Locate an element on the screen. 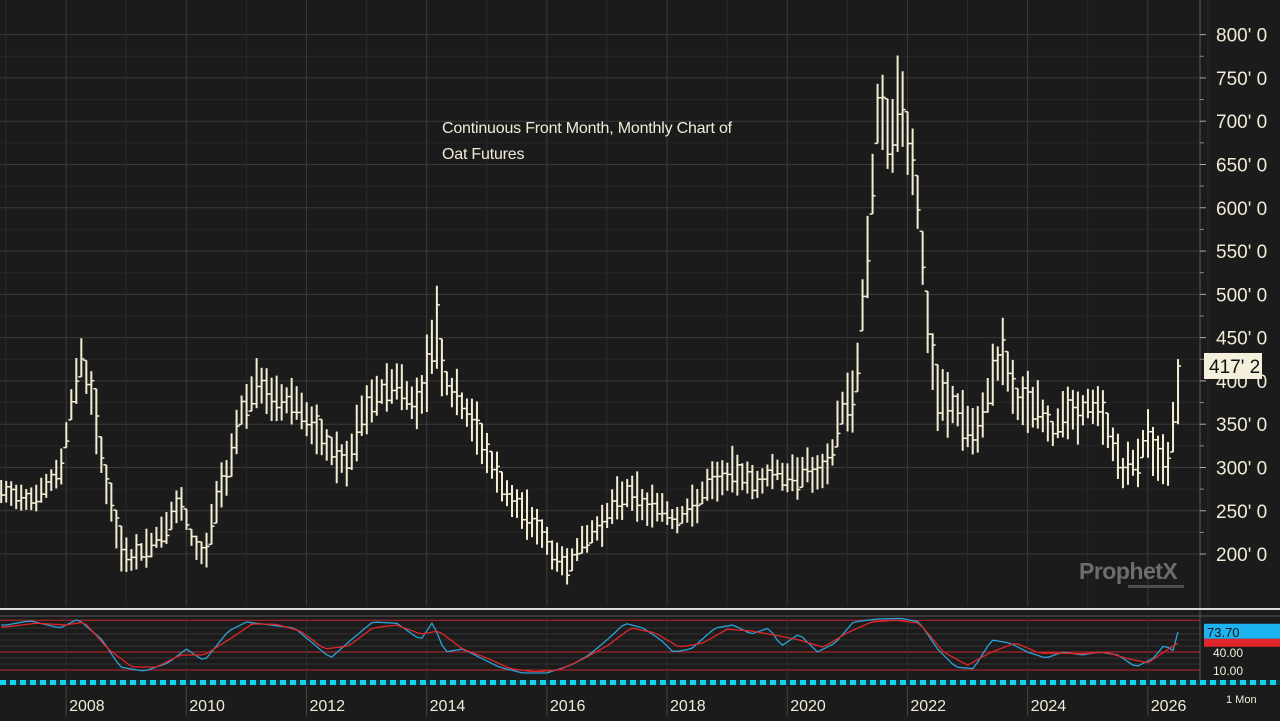 The width and height of the screenshot is (1280, 721). x-tick-label: 2018 is located at coordinates (688, 706).